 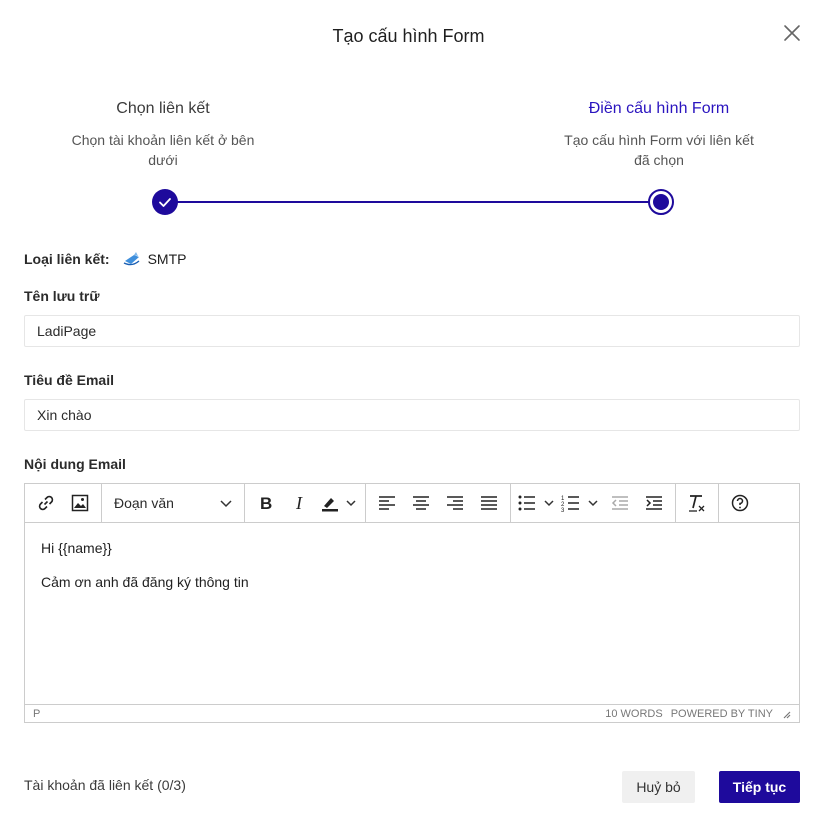 I want to click on step-description: Tạo cấu hình Form với liên kết đã chọn, so click(x=659, y=150).